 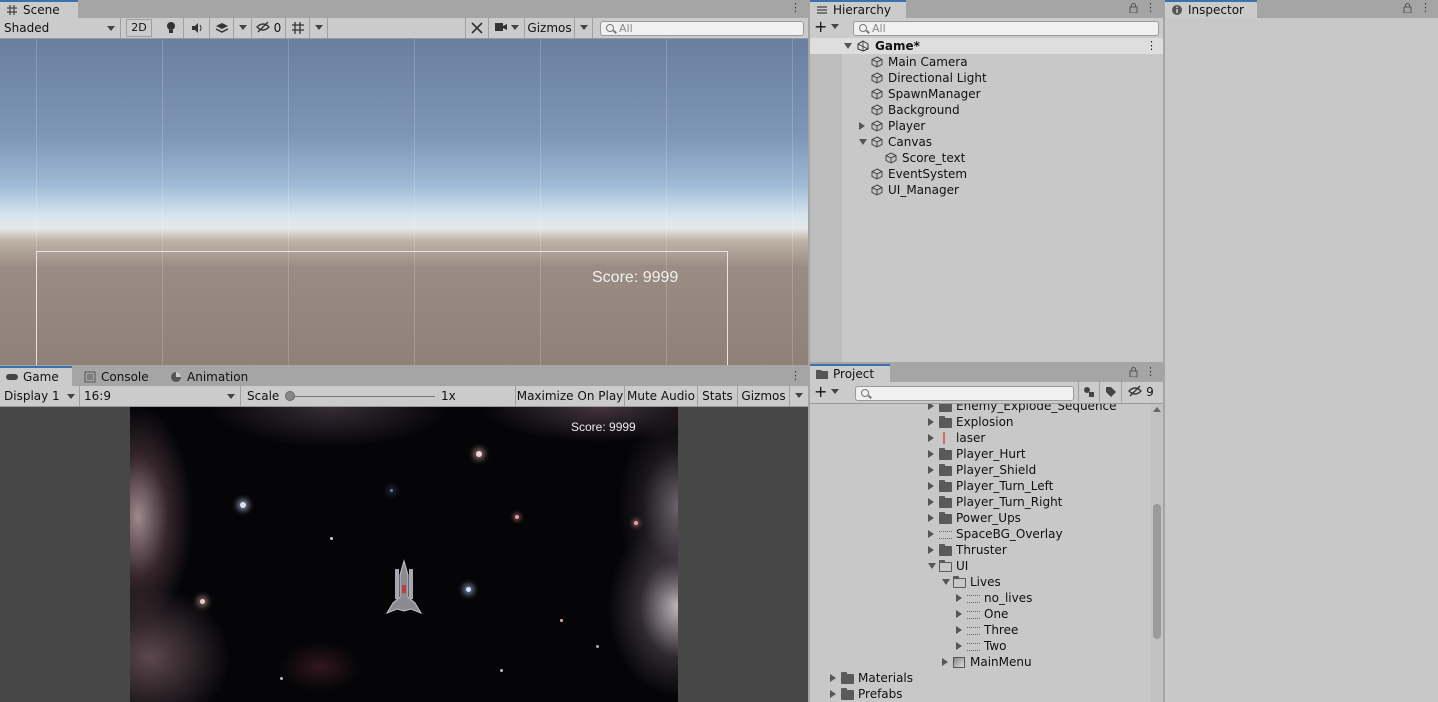 What do you see at coordinates (980, 598) in the screenshot?
I see `project-item: no_lives` at bounding box center [980, 598].